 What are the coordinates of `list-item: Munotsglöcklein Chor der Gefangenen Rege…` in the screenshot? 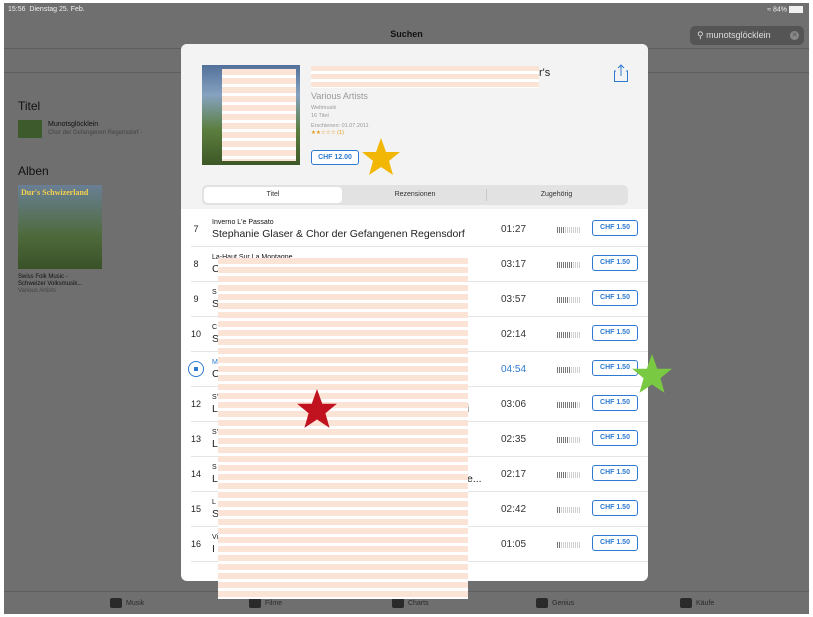 It's located at (103, 130).